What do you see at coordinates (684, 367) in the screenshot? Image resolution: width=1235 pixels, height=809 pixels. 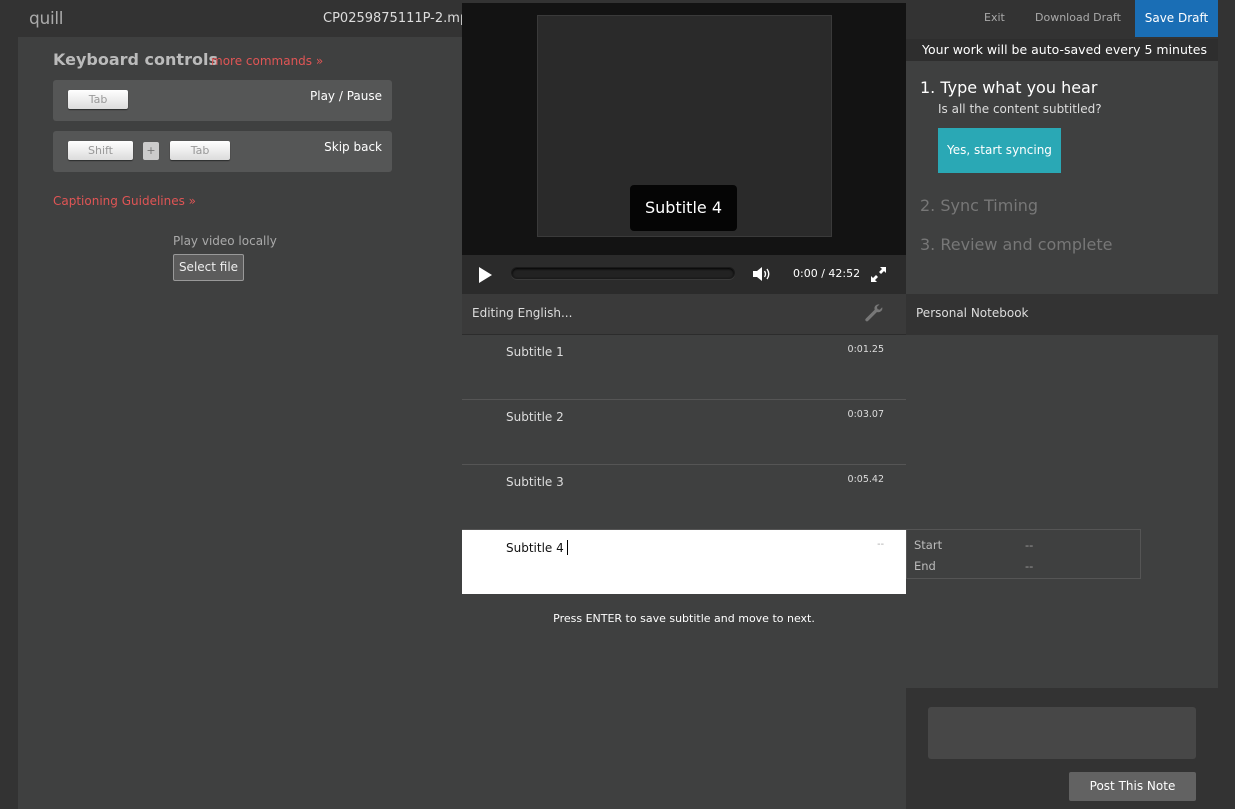 I see `subtitle-row: Subtitle 1 0:01.25` at bounding box center [684, 367].